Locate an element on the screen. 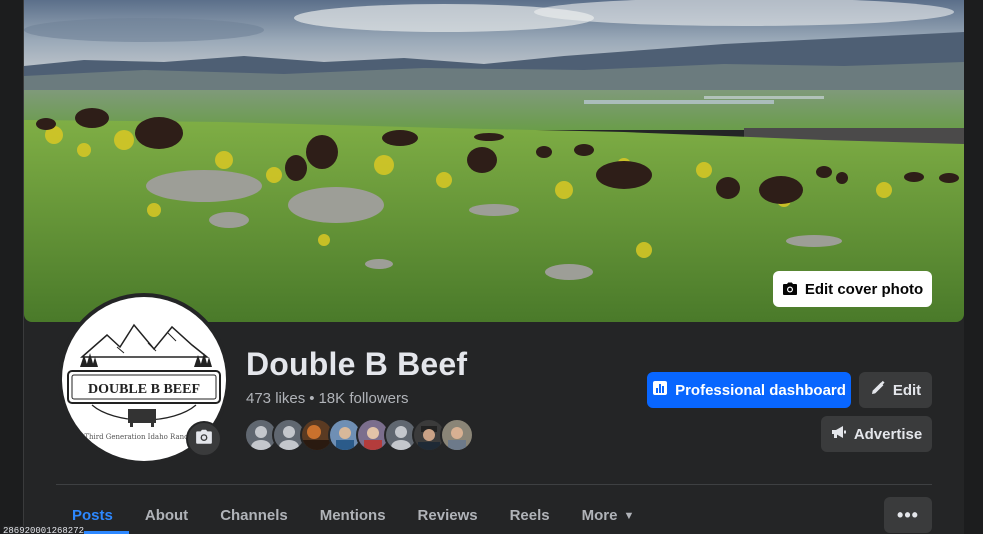  update-profile-picture-button is located at coordinates (204, 439).